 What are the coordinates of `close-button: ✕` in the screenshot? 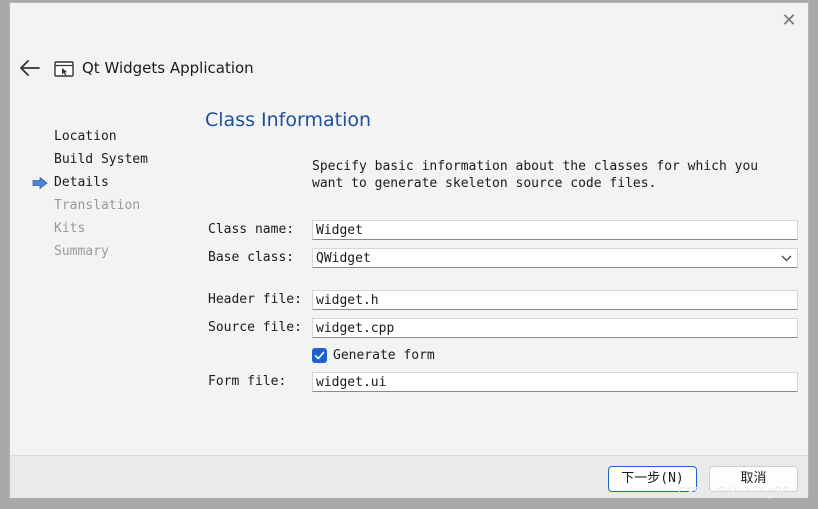 It's located at (789, 21).